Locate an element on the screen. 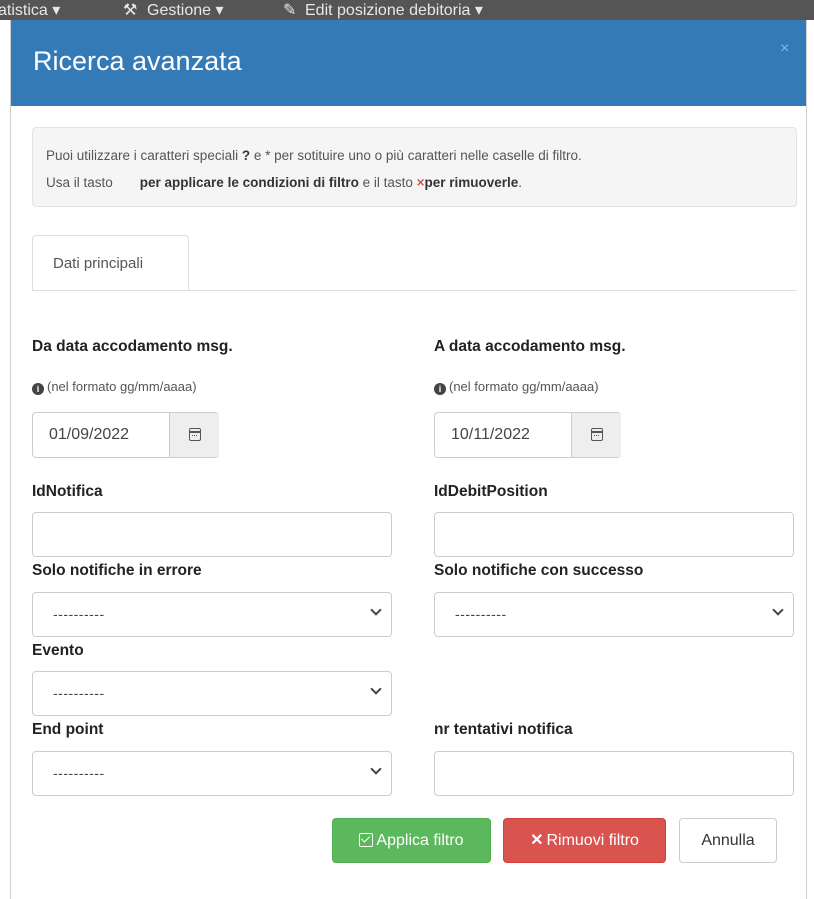 The height and width of the screenshot is (899, 814). nav-edit-posizione: Edit posizione debitoria ▾ is located at coordinates (394, 10).